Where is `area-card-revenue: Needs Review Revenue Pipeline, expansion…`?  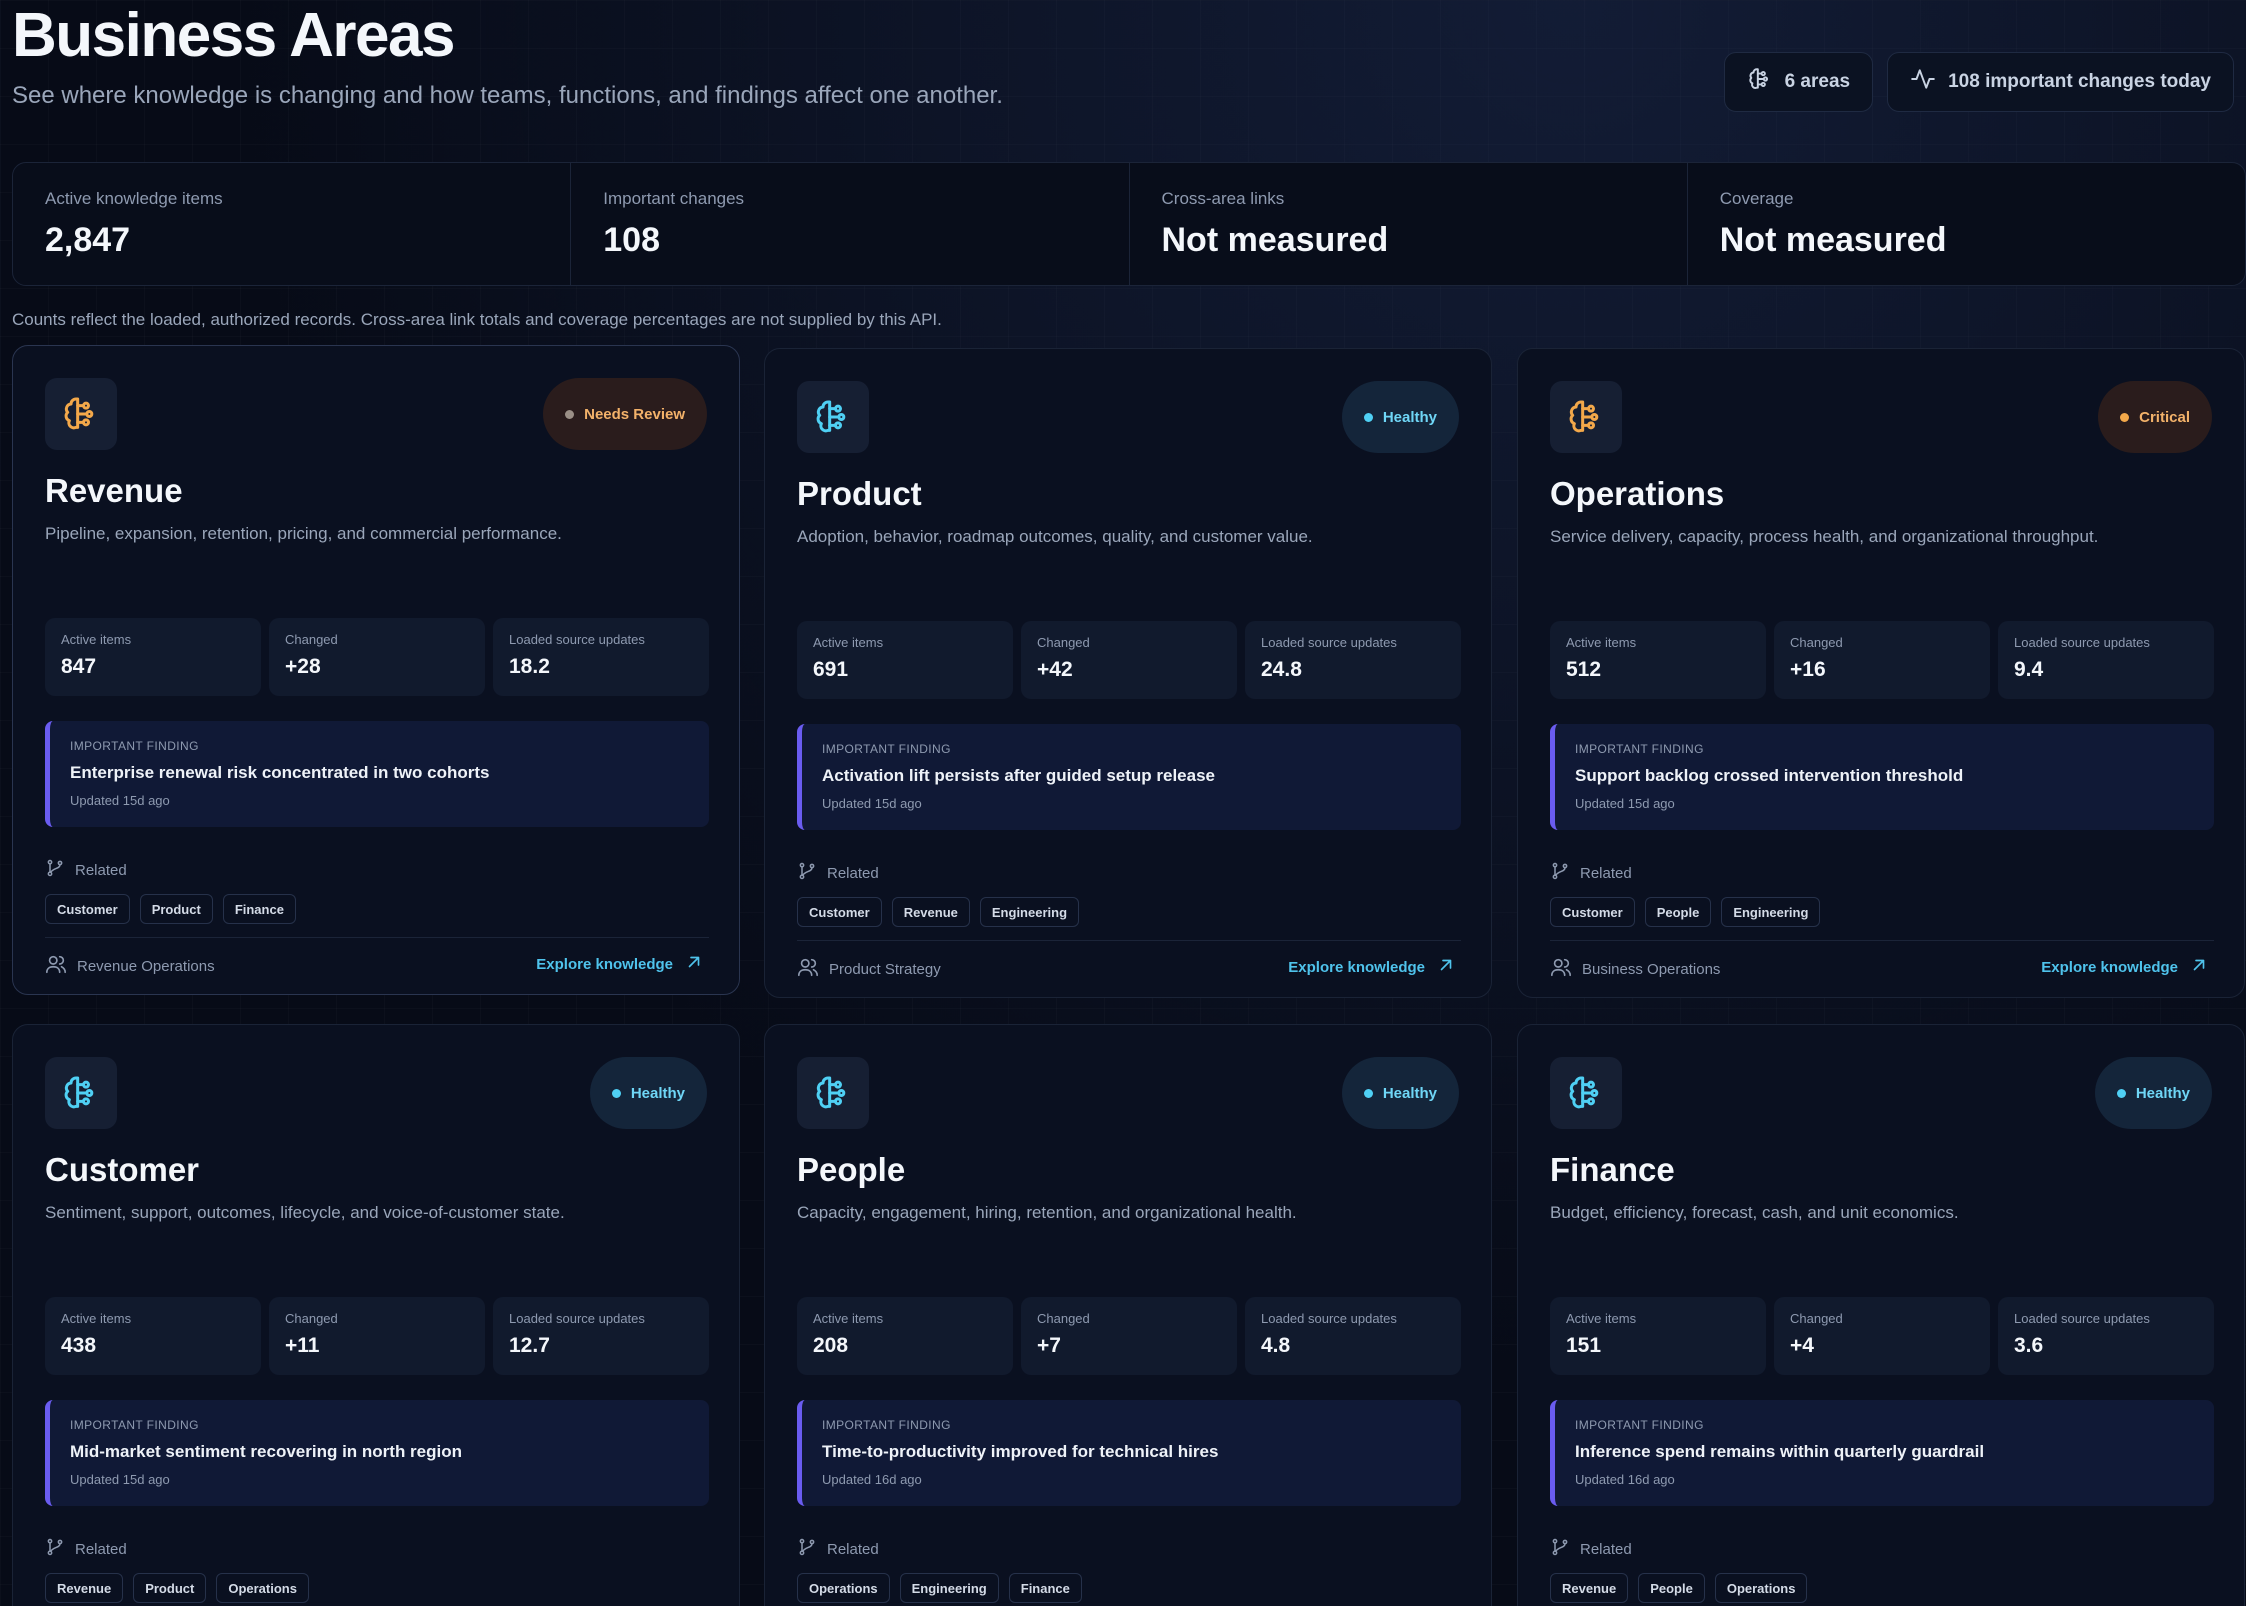
area-card-revenue: Needs Review Revenue Pipeline, expansion… is located at coordinates (376, 670).